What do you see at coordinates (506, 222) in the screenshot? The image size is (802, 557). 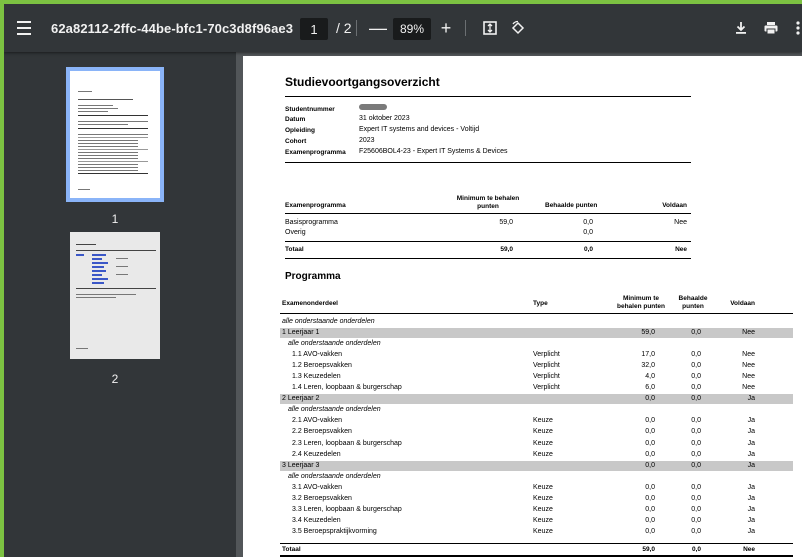 I see `summary-cell: 59,0` at bounding box center [506, 222].